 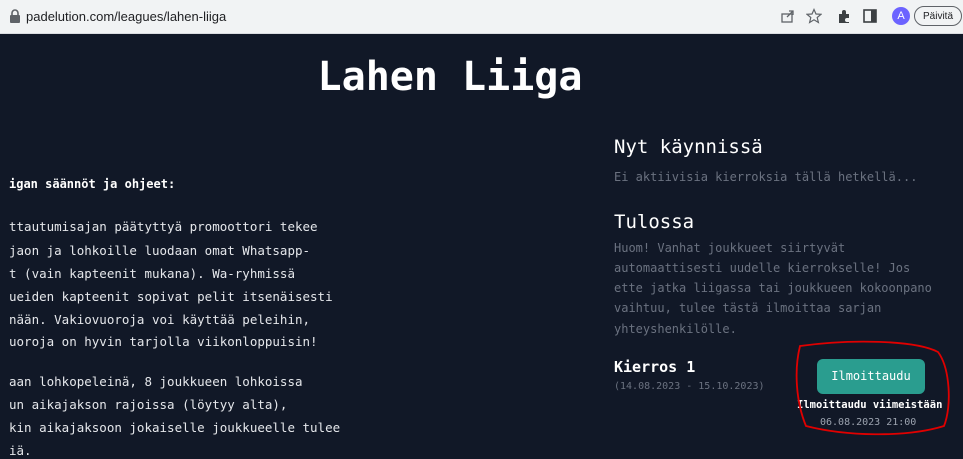 I want to click on signup-deadline-label: Ilmoittaudu viimeistään, so click(x=870, y=405).